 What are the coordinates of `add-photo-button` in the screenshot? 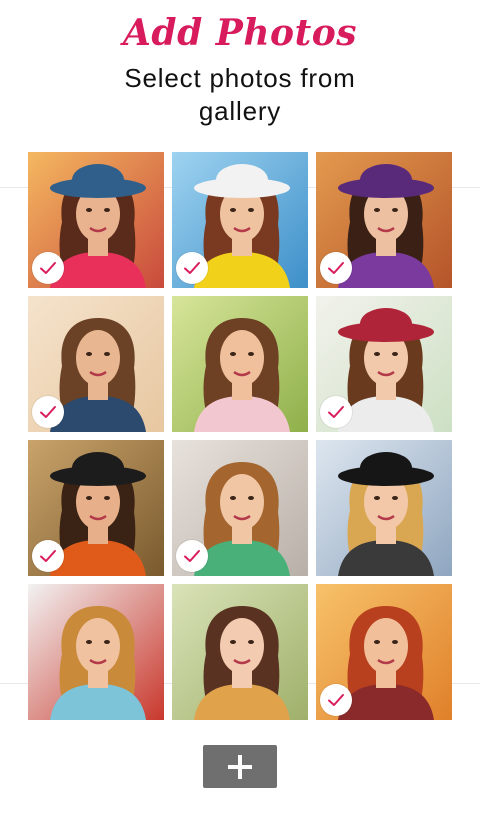 It's located at (240, 766).